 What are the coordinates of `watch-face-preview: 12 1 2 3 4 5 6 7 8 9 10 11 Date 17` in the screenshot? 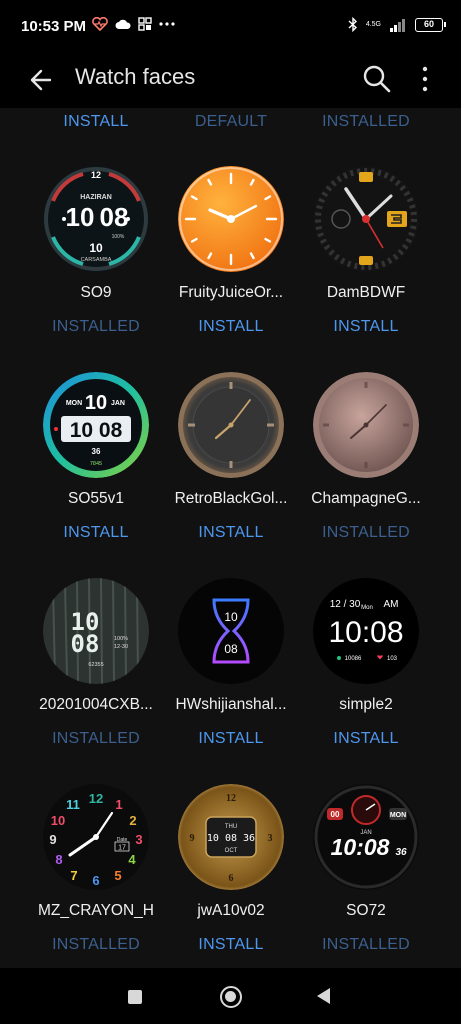 It's located at (96, 837).